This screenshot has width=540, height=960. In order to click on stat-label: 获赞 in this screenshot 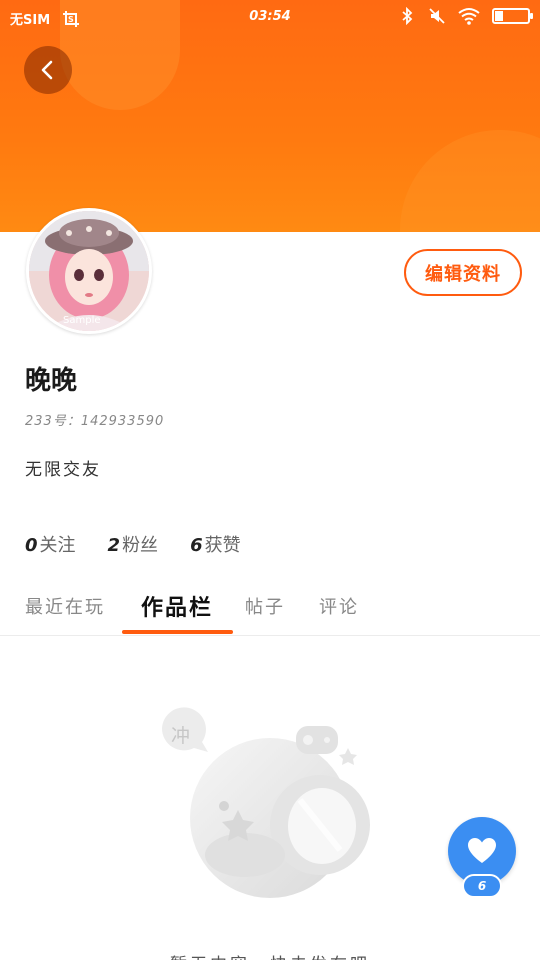, I will do `click(222, 545)`.